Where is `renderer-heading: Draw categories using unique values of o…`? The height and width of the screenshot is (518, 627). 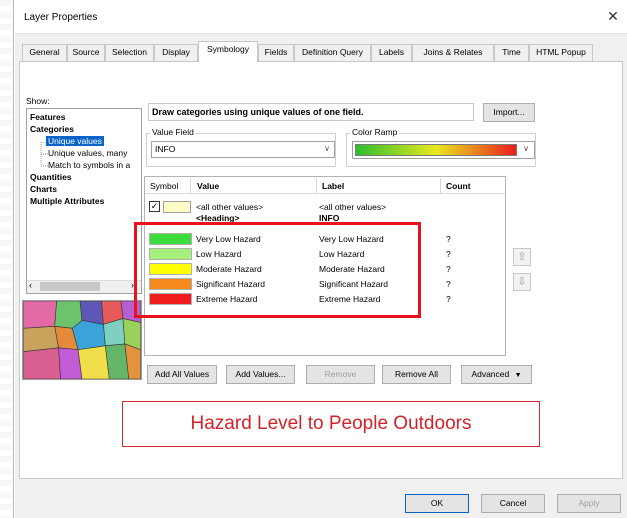
renderer-heading: Draw categories using unique values of o… is located at coordinates (311, 112).